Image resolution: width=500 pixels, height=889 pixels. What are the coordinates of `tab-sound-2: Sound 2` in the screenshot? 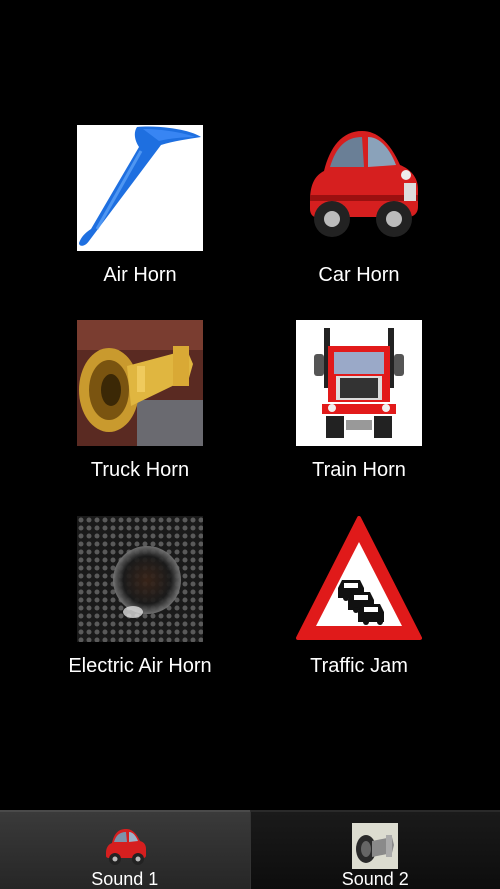 It's located at (374, 849).